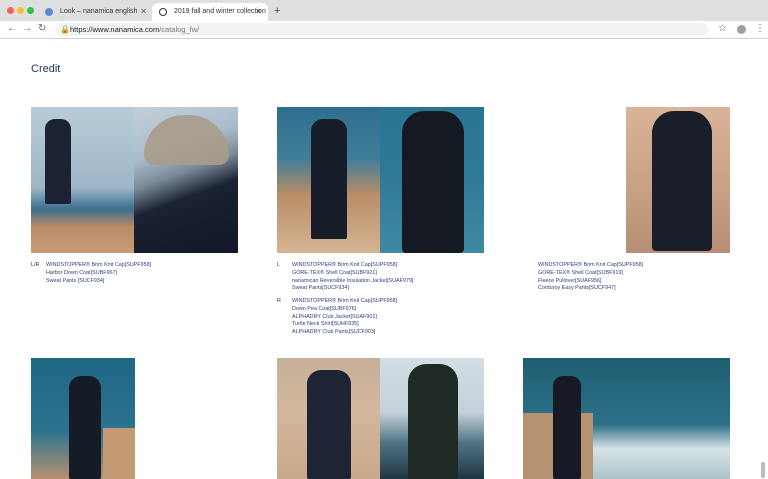 This screenshot has width=768, height=479. Describe the element at coordinates (220, 11) in the screenshot. I see `tab-title: 2019 fall and winter collection` at that location.